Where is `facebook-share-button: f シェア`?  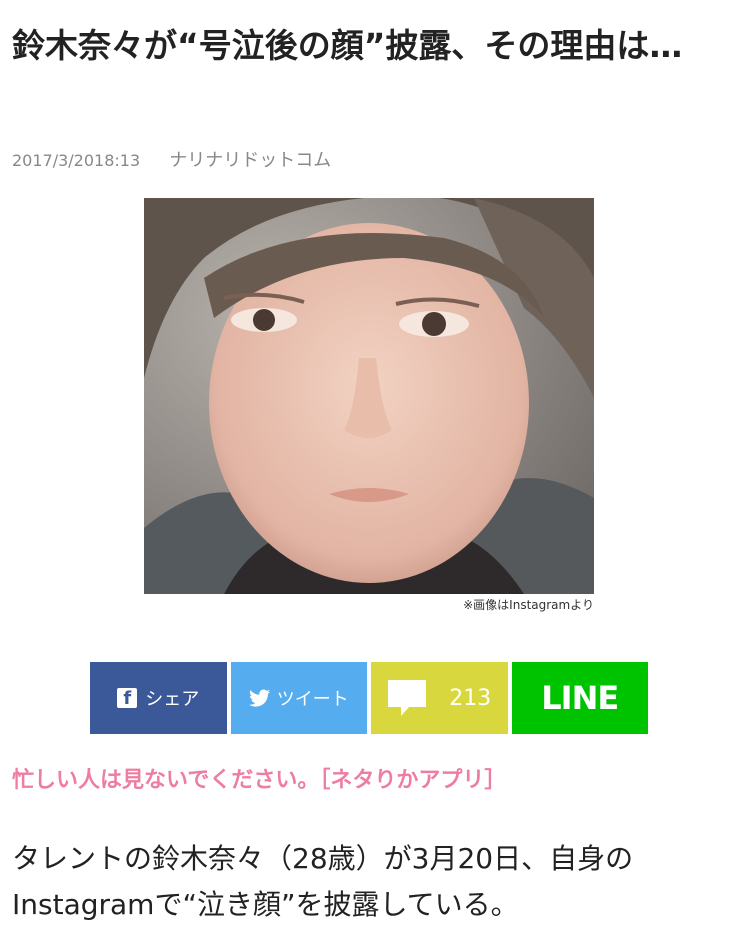 facebook-share-button: f シェア is located at coordinates (158, 698).